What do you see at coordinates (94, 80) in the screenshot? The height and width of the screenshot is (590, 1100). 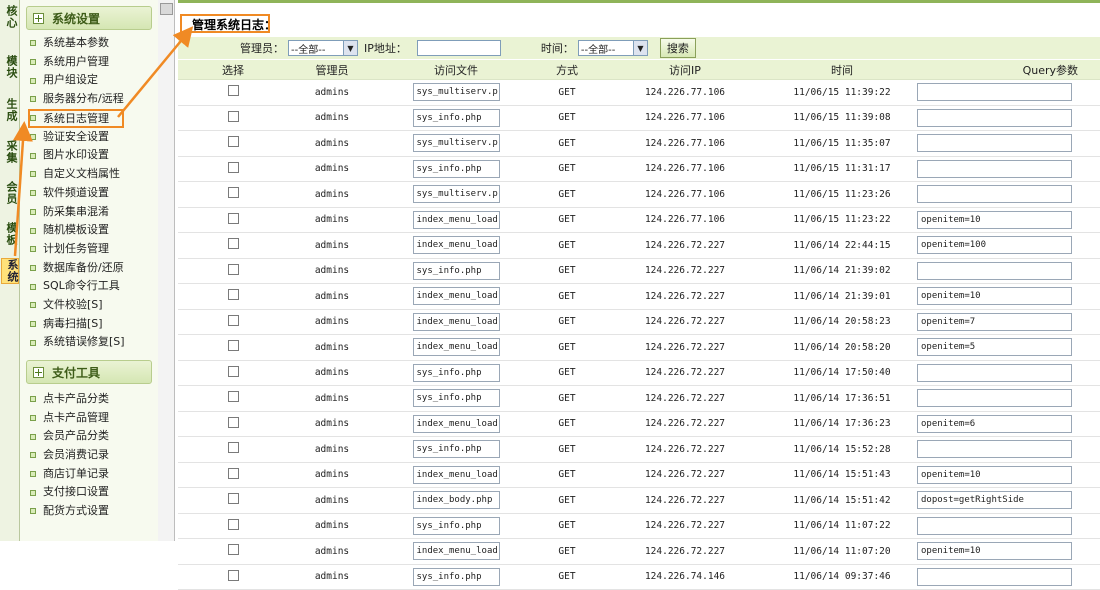 I see `sidebar-item: 用户组设定` at bounding box center [94, 80].